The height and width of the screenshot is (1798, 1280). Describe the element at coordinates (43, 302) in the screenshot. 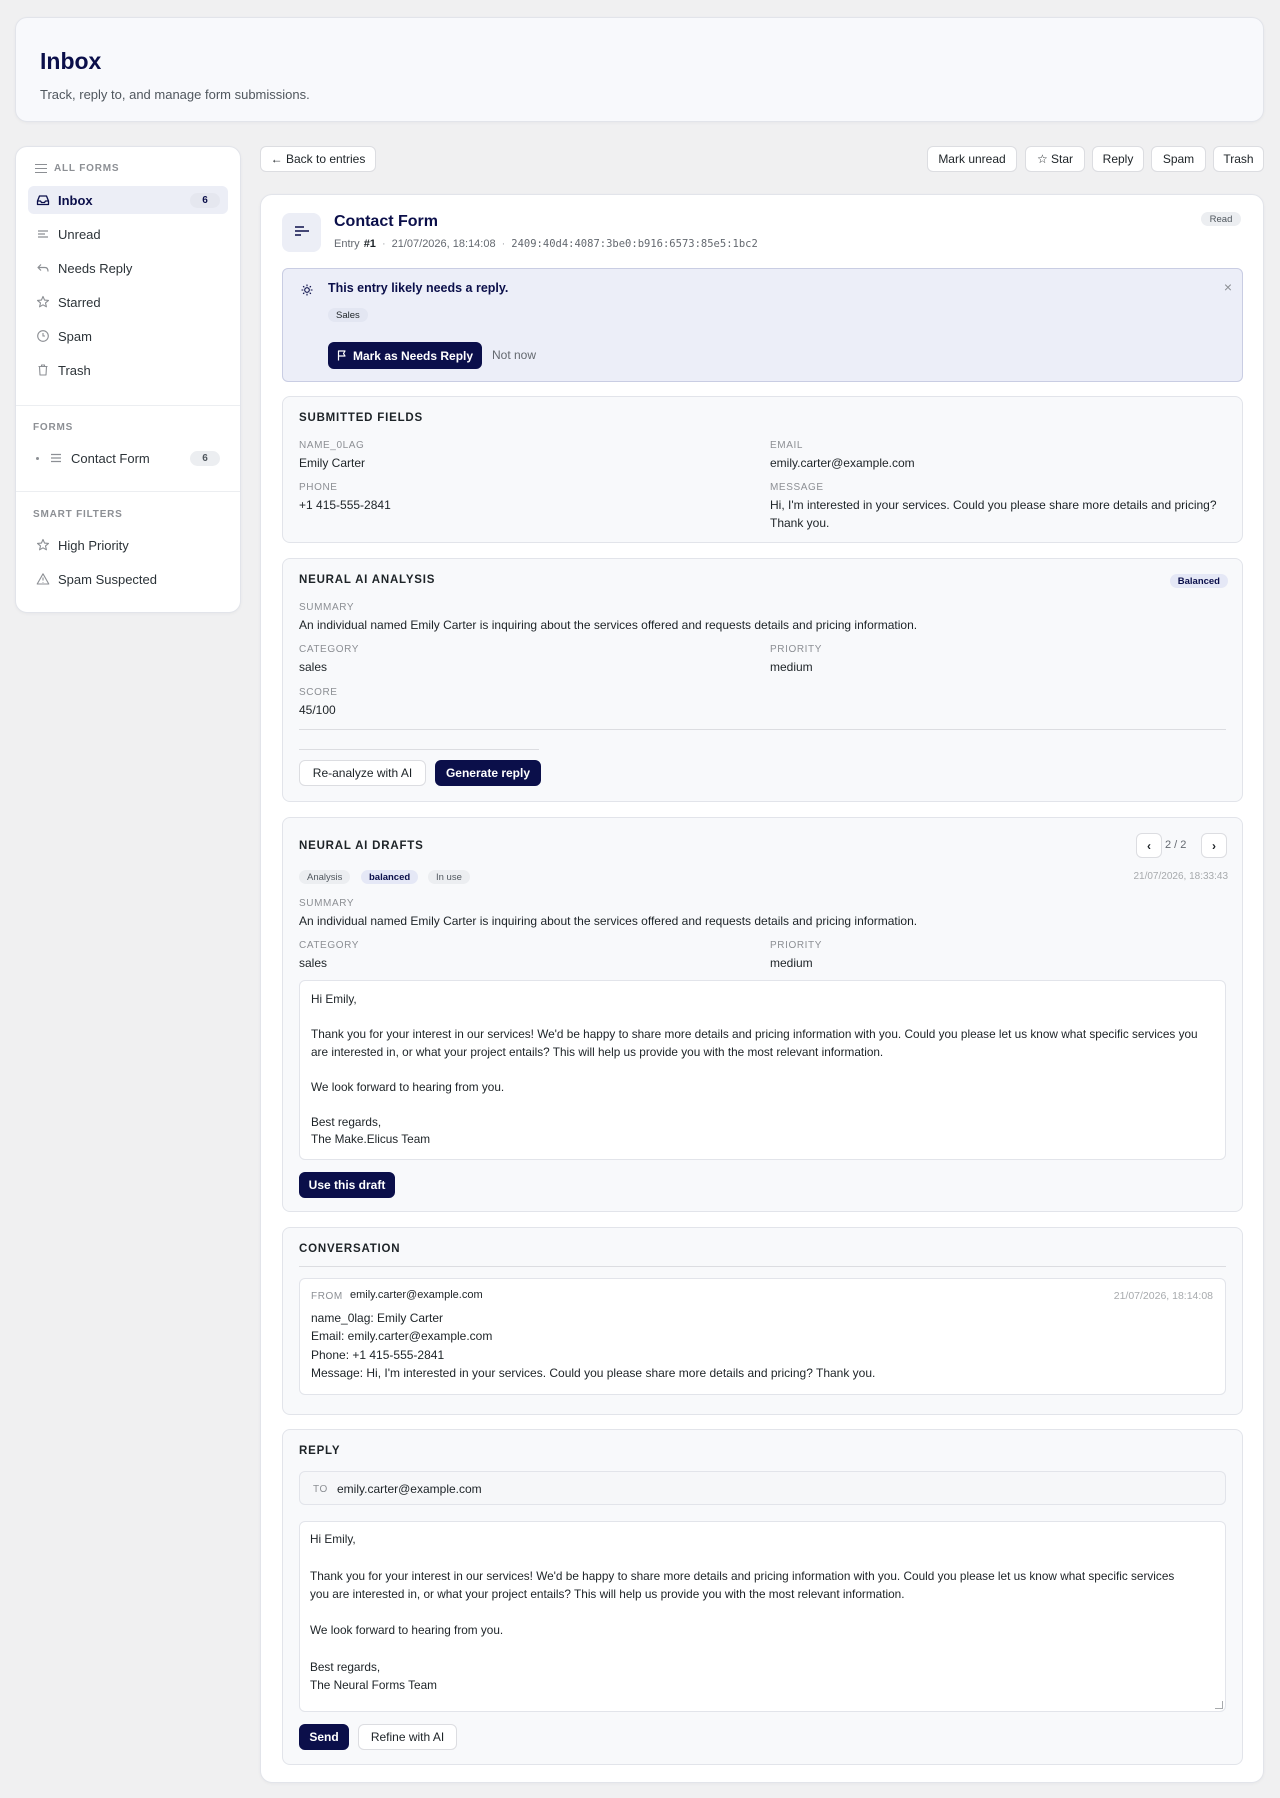

I see `star-icon` at that location.